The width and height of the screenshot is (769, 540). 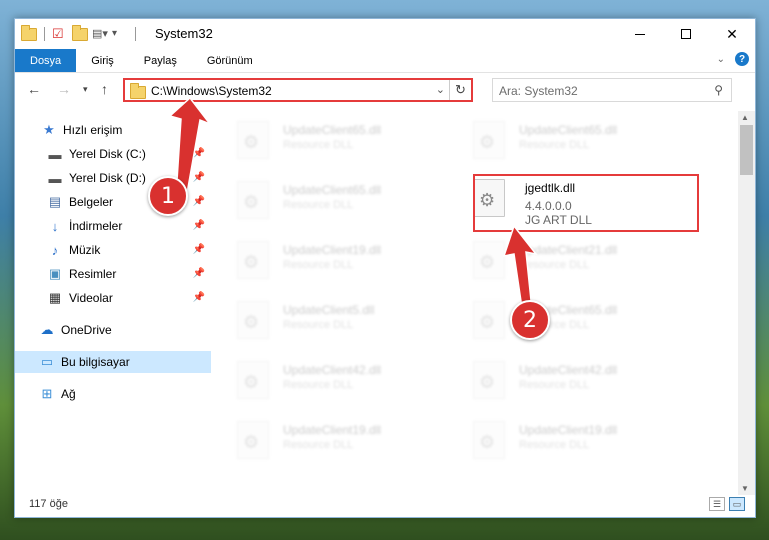 What do you see at coordinates (548, 206) in the screenshot?
I see `file-version: 4.4.0.0.0` at bounding box center [548, 206].